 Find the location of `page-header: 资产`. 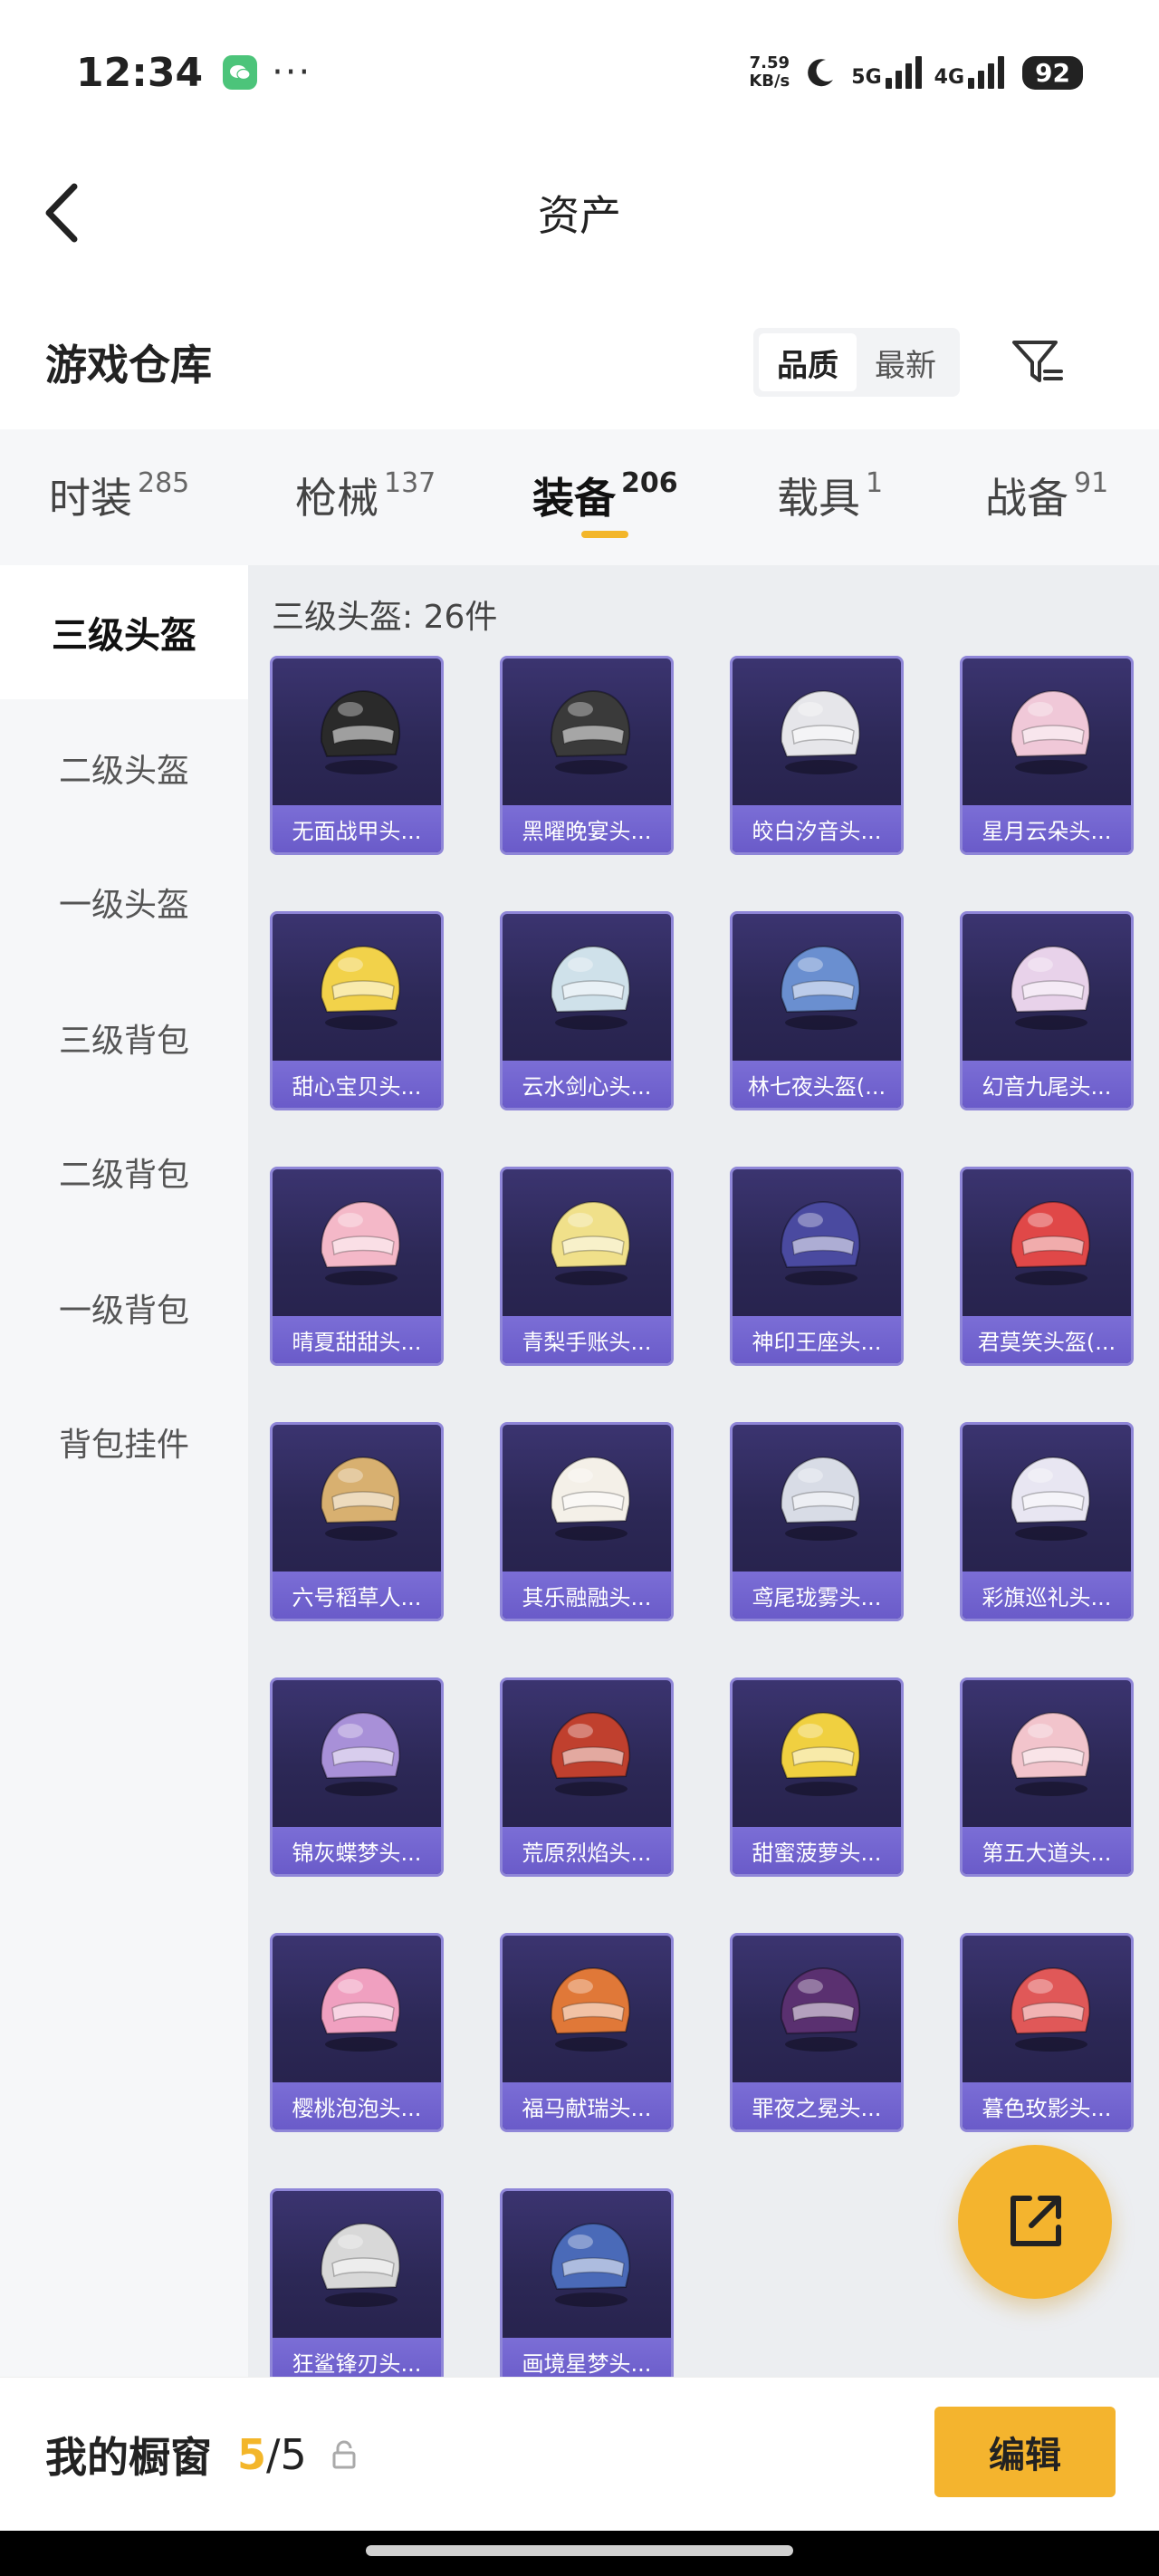

page-header: 资产 is located at coordinates (579, 213).